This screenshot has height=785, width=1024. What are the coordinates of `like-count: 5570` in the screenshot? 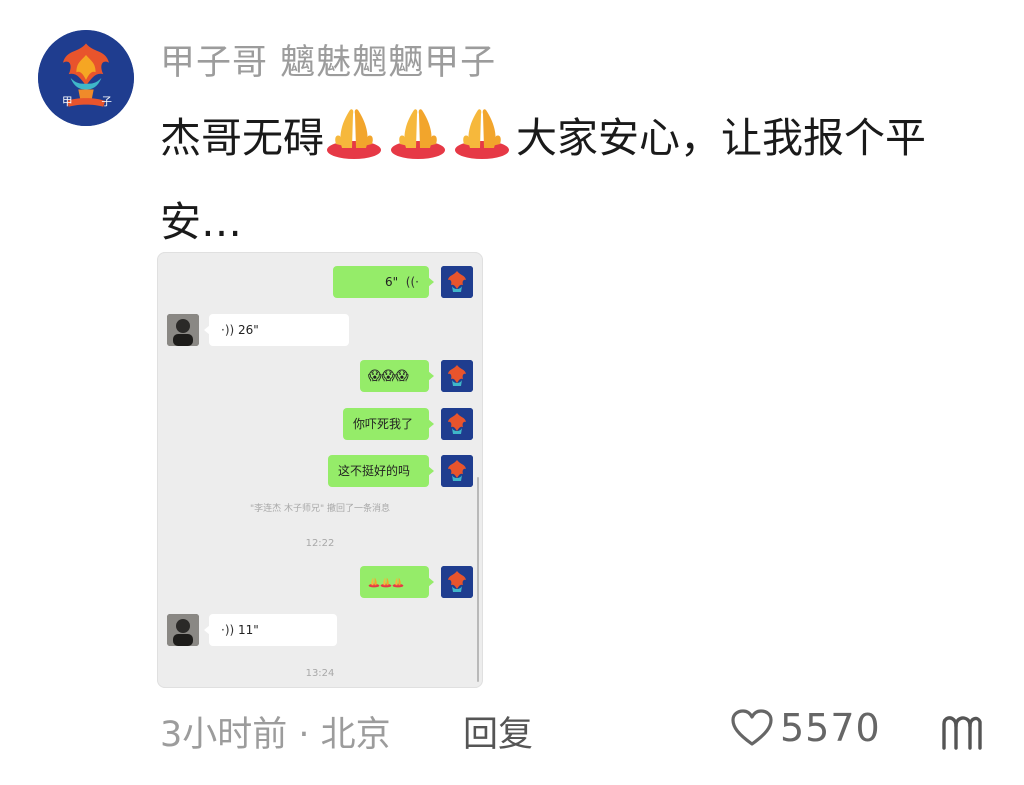 It's located at (830, 728).